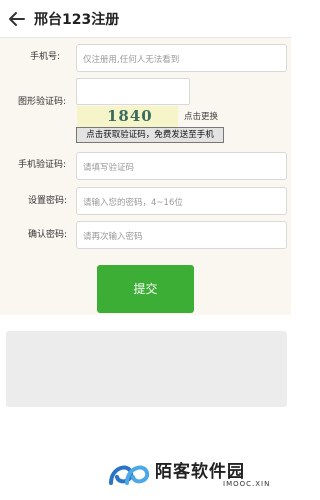 This screenshot has width=320, height=500. Describe the element at coordinates (17, 19) in the screenshot. I see `arrow-left-icon` at that location.